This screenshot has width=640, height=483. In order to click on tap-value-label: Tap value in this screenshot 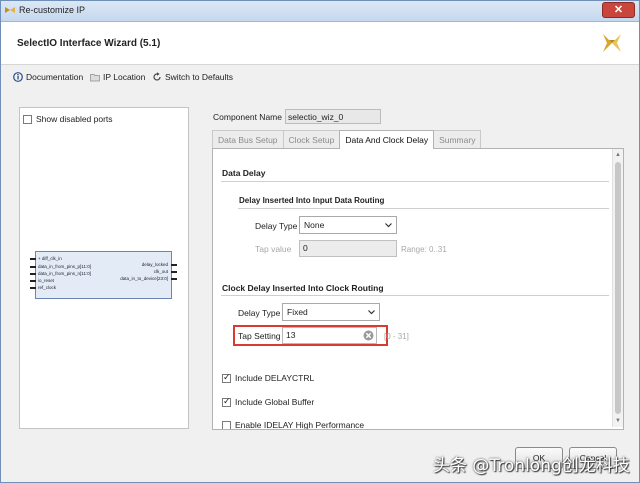, I will do `click(273, 249)`.